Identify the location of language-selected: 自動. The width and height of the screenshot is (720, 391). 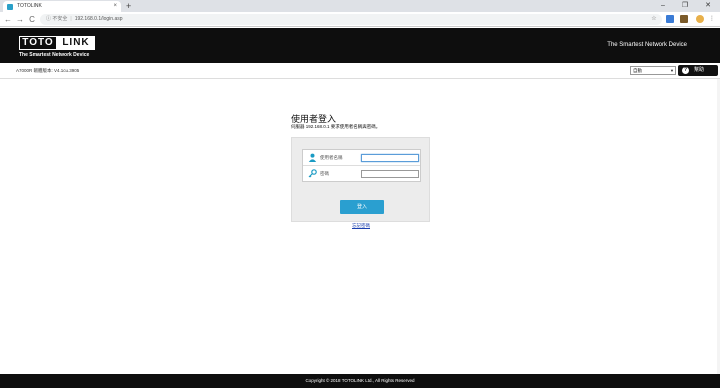
(637, 70).